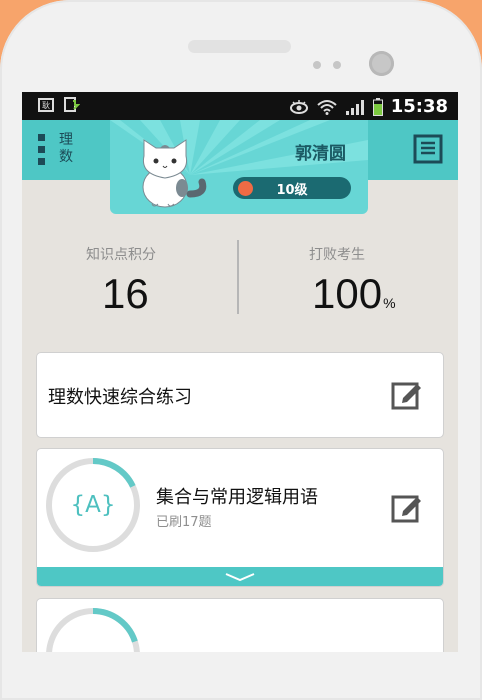 This screenshot has height=700, width=482. I want to click on points-value: 16, so click(125, 293).